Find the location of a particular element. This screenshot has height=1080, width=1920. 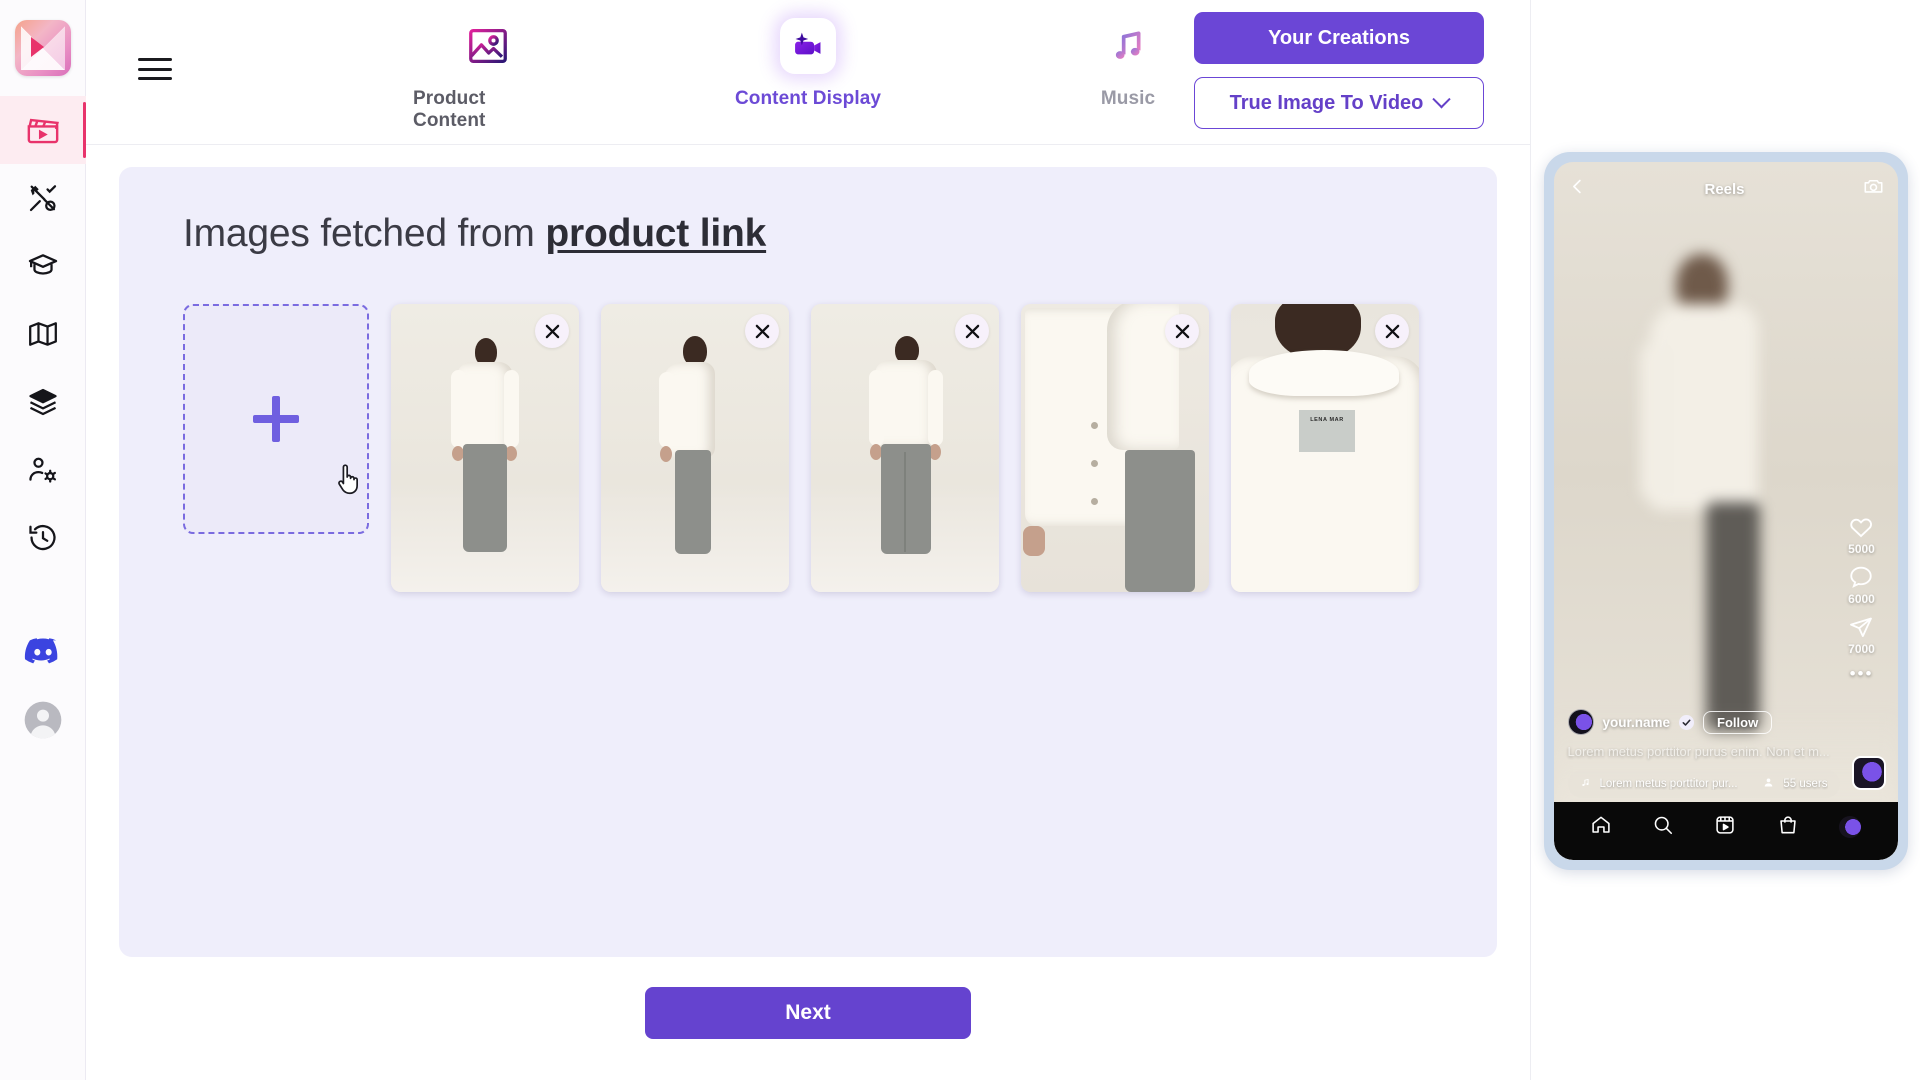

verified-badge-icon is located at coordinates (1687, 722).